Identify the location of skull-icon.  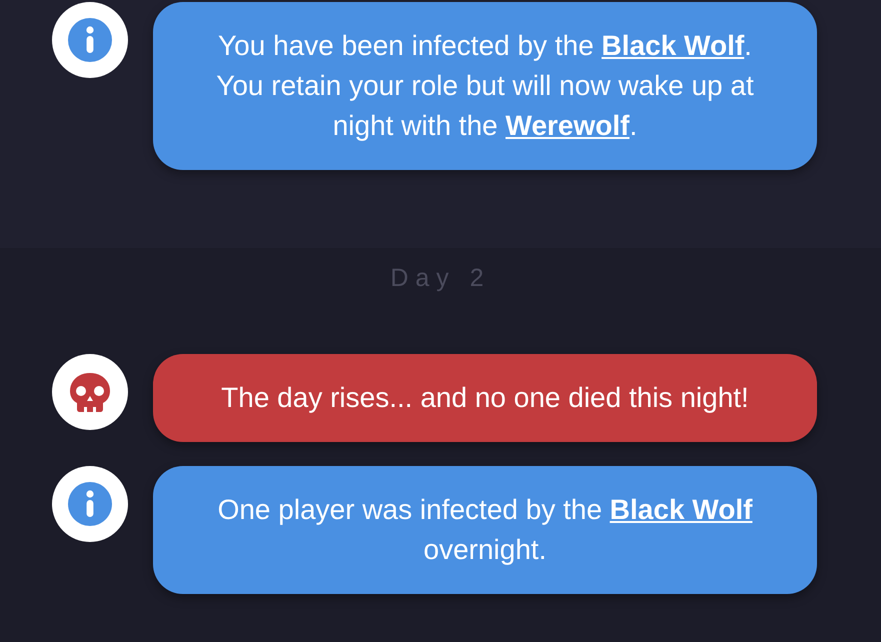
(90, 392).